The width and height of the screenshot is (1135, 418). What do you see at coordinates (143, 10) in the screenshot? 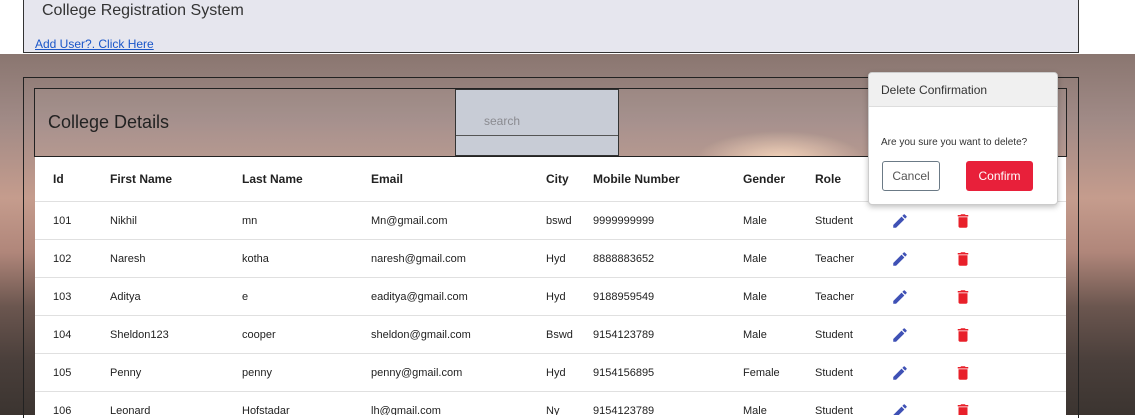
I see `app-title: College Registration System` at bounding box center [143, 10].